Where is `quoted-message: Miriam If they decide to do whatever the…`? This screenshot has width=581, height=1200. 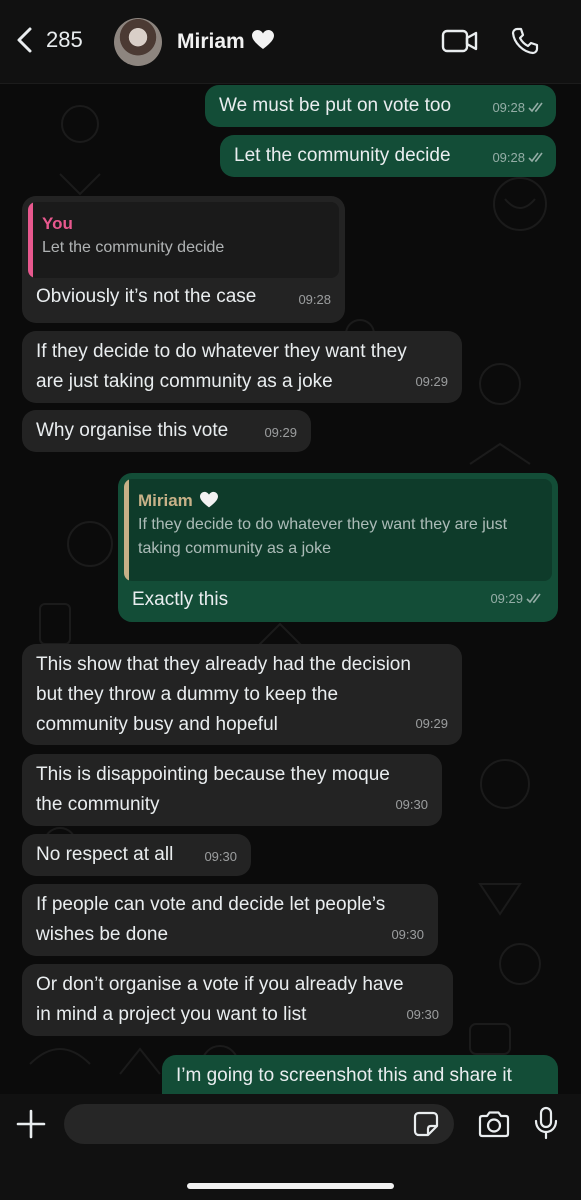 quoted-message: Miriam If they decide to do whatever the… is located at coordinates (338, 530).